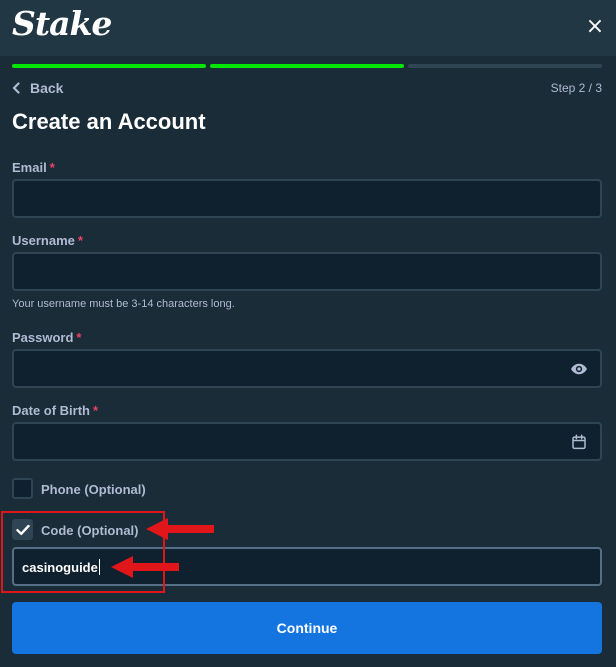 The height and width of the screenshot is (667, 616). Describe the element at coordinates (93, 489) in the screenshot. I see `phone-label: Phone (Optional)` at that location.